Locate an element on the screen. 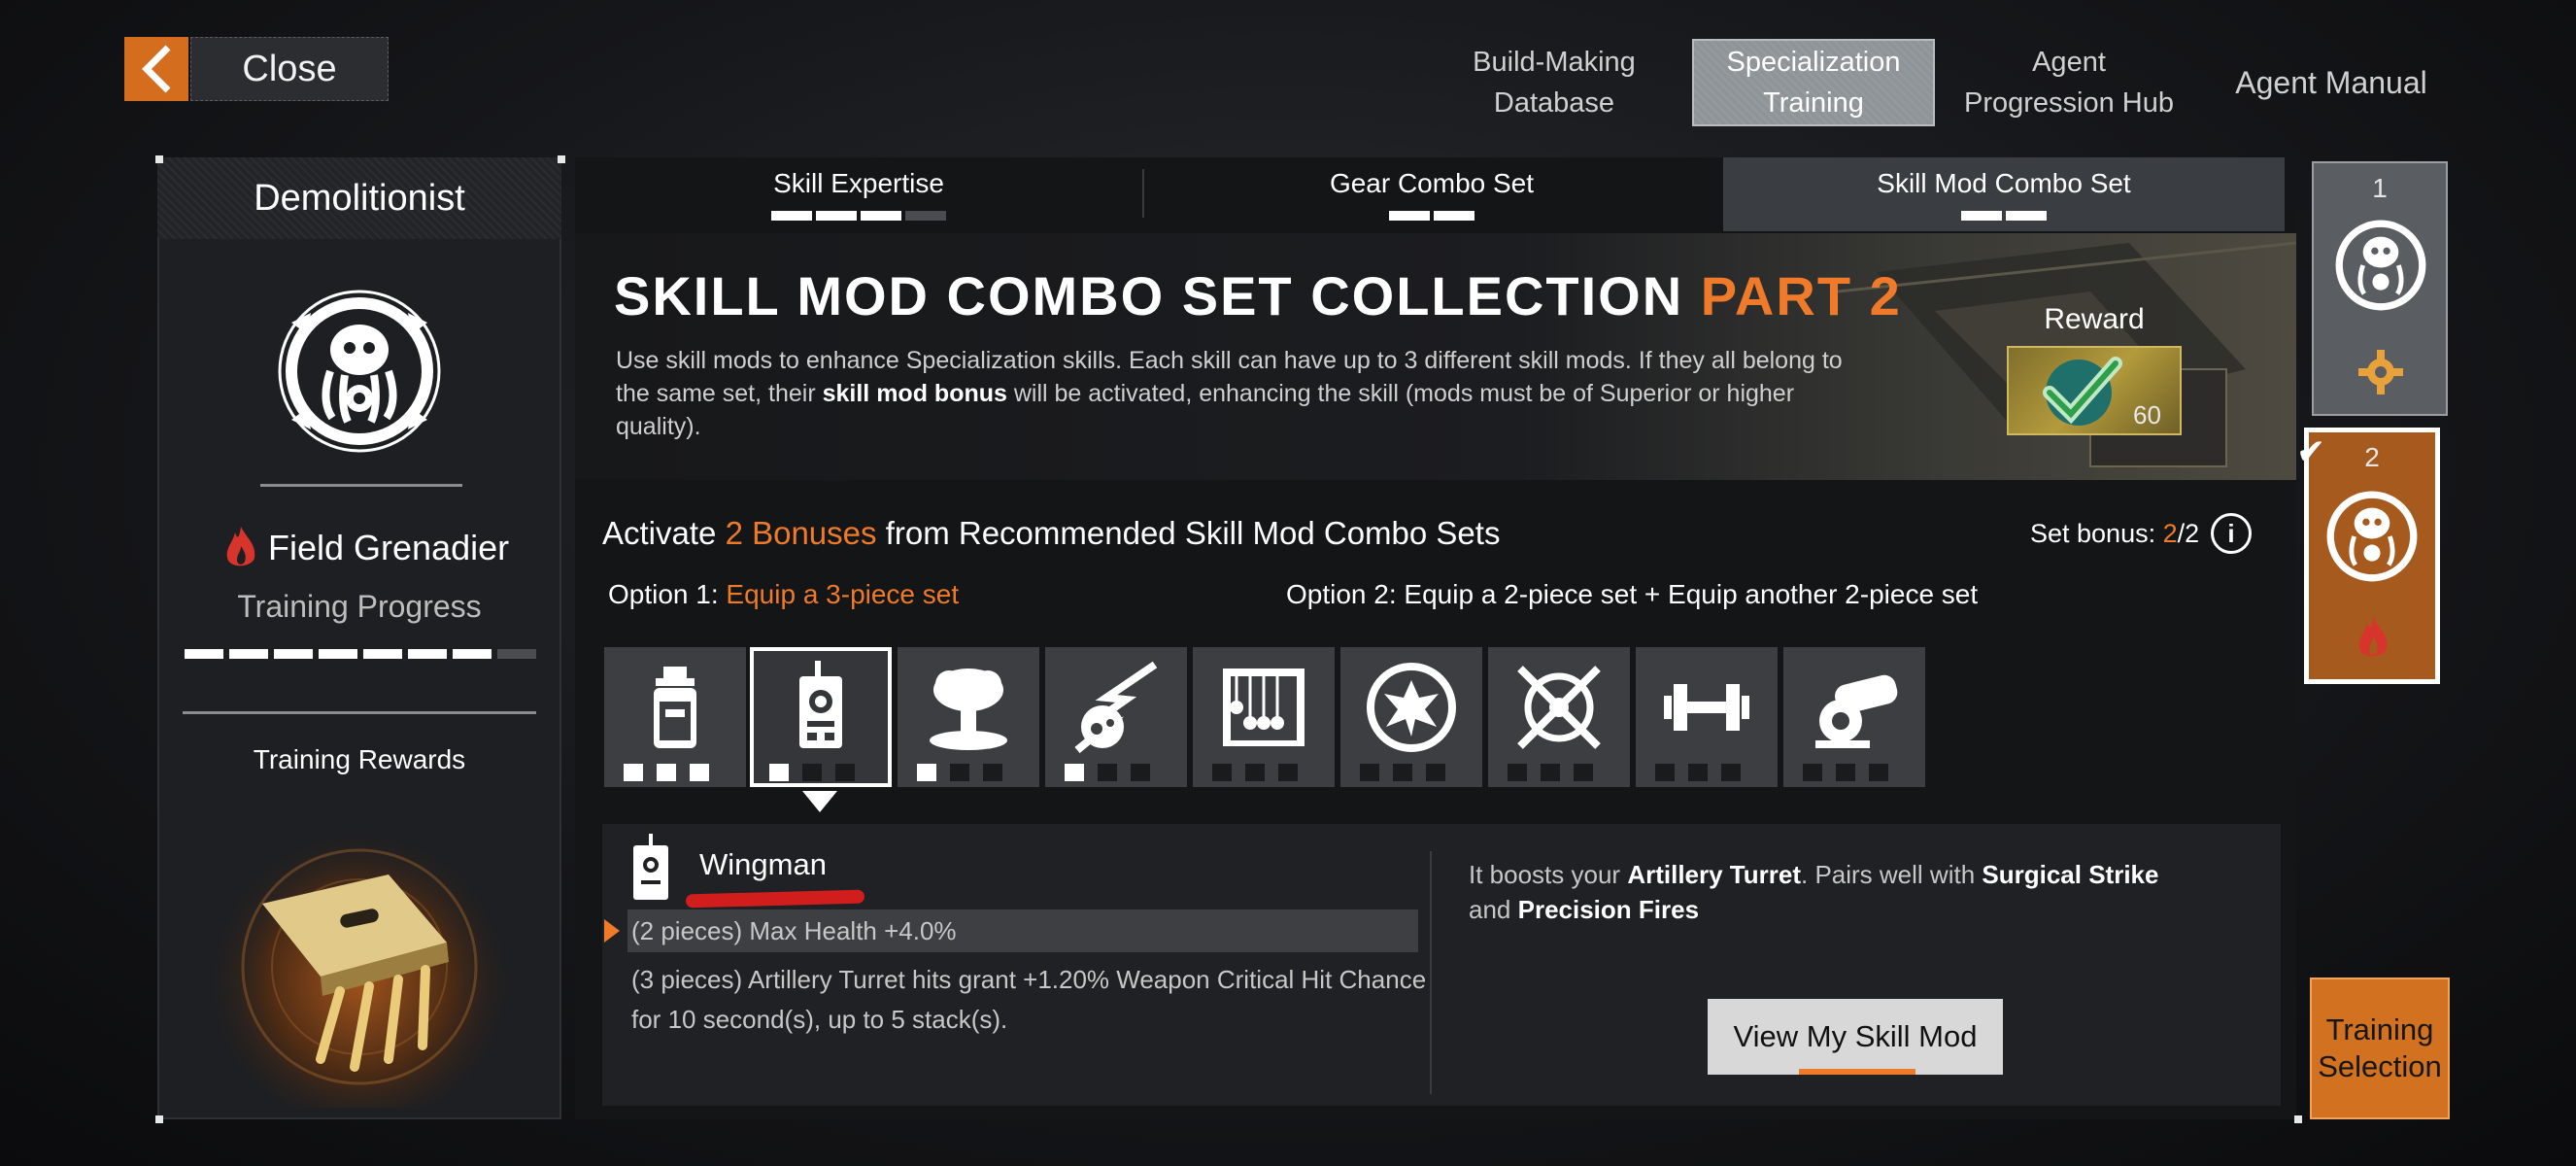  view-my-skill-mod-button: View My Skill Mod is located at coordinates (1855, 1037).